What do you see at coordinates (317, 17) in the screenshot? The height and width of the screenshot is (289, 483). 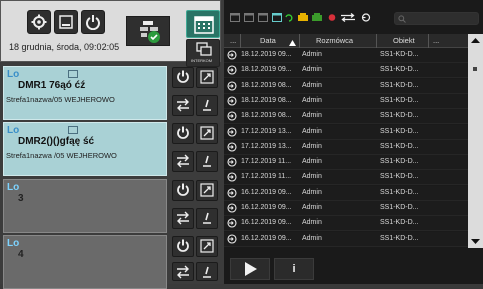 I see `filter-green-icon` at bounding box center [317, 17].